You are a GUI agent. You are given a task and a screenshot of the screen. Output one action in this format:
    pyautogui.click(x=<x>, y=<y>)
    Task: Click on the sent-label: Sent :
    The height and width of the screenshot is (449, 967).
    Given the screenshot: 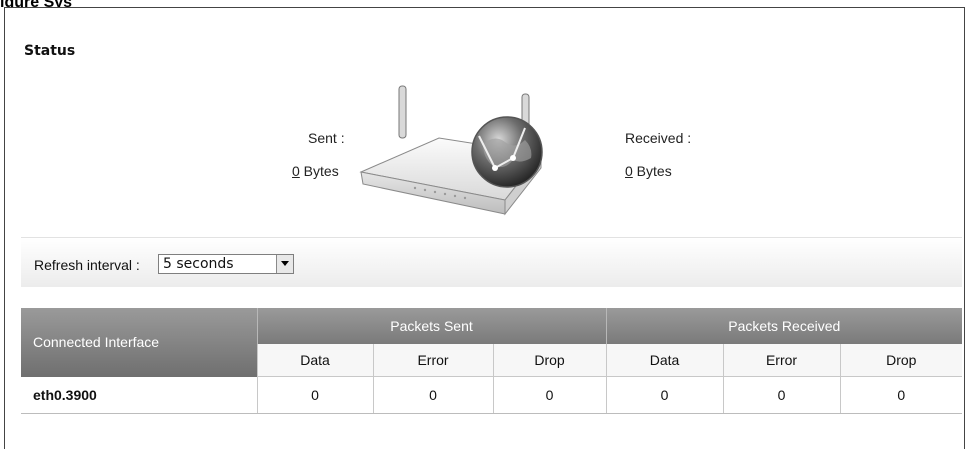 What is the action you would take?
    pyautogui.click(x=326, y=138)
    